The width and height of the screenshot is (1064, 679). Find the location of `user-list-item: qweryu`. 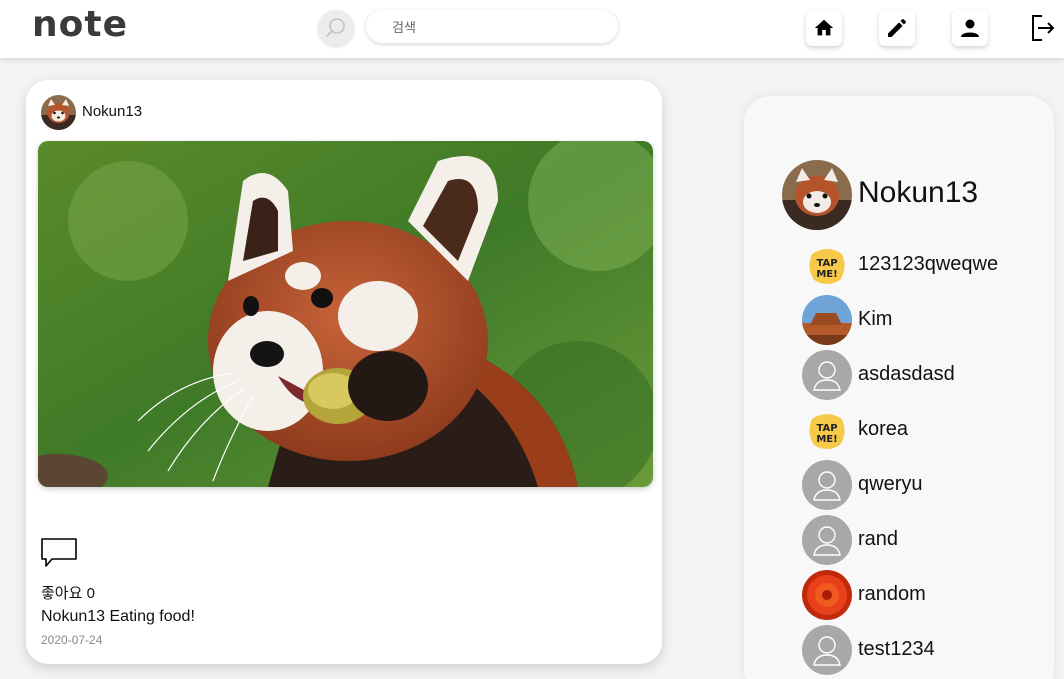

user-list-item: qweryu is located at coordinates (922, 485).